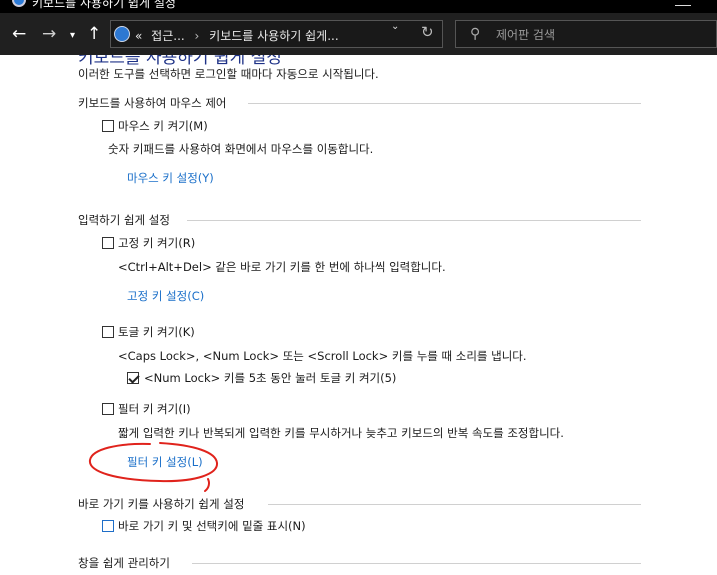 This screenshot has height=575, width=717. What do you see at coordinates (104, 5) in the screenshot?
I see `window-title: 키보드를 사용하기 쉽게 설정` at bounding box center [104, 5].